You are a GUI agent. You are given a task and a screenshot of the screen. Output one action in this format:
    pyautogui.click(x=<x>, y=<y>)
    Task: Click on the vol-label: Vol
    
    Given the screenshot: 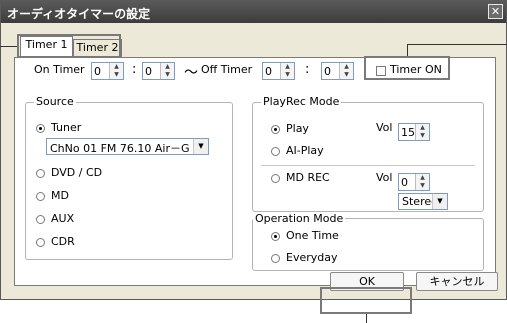 What is the action you would take?
    pyautogui.click(x=384, y=127)
    